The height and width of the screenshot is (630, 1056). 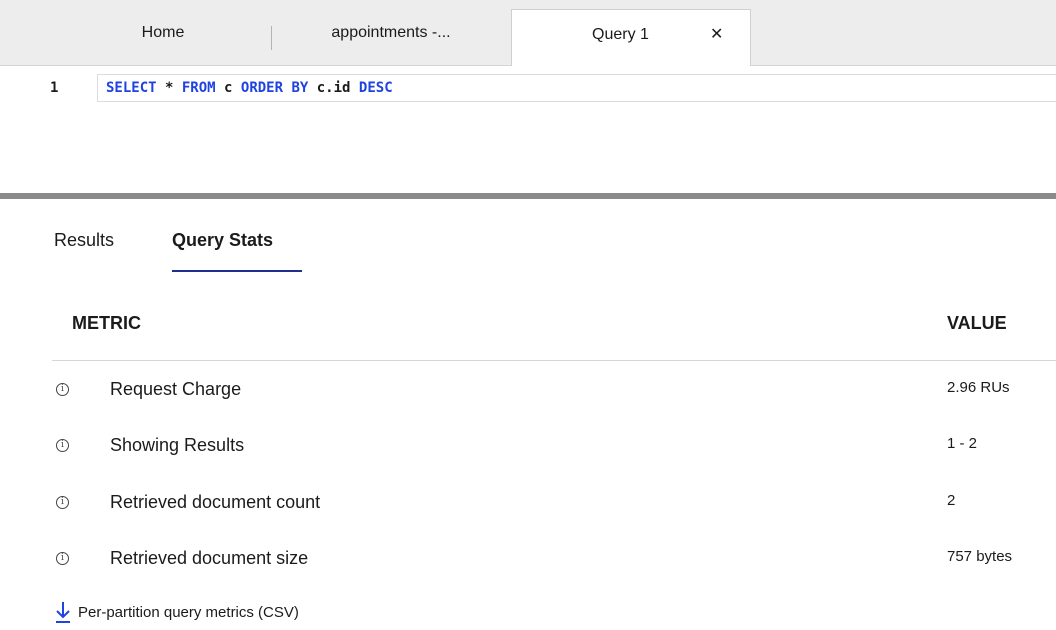 What do you see at coordinates (176, 389) in the screenshot?
I see `metric-label: Request Charge` at bounding box center [176, 389].